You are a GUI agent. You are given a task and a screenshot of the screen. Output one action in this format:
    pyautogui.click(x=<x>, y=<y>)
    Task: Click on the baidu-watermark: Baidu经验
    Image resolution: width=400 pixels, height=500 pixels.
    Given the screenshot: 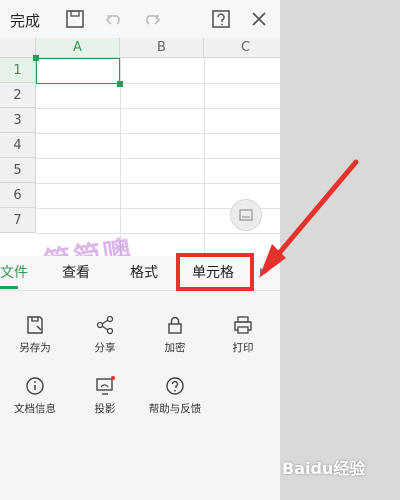 What is the action you would take?
    pyautogui.click(x=324, y=468)
    